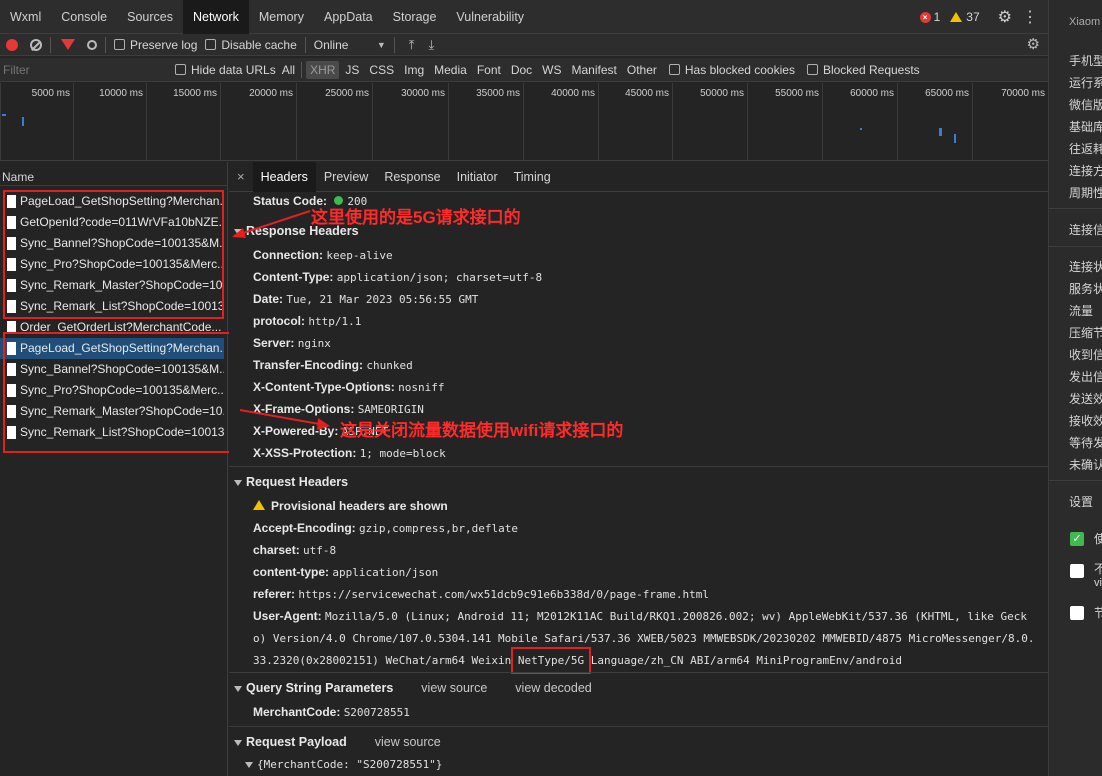 Image resolution: width=1102 pixels, height=776 pixels. Describe the element at coordinates (349, 387) in the screenshot. I see `header-row: X-Content-Type-Options: nosniff` at that location.